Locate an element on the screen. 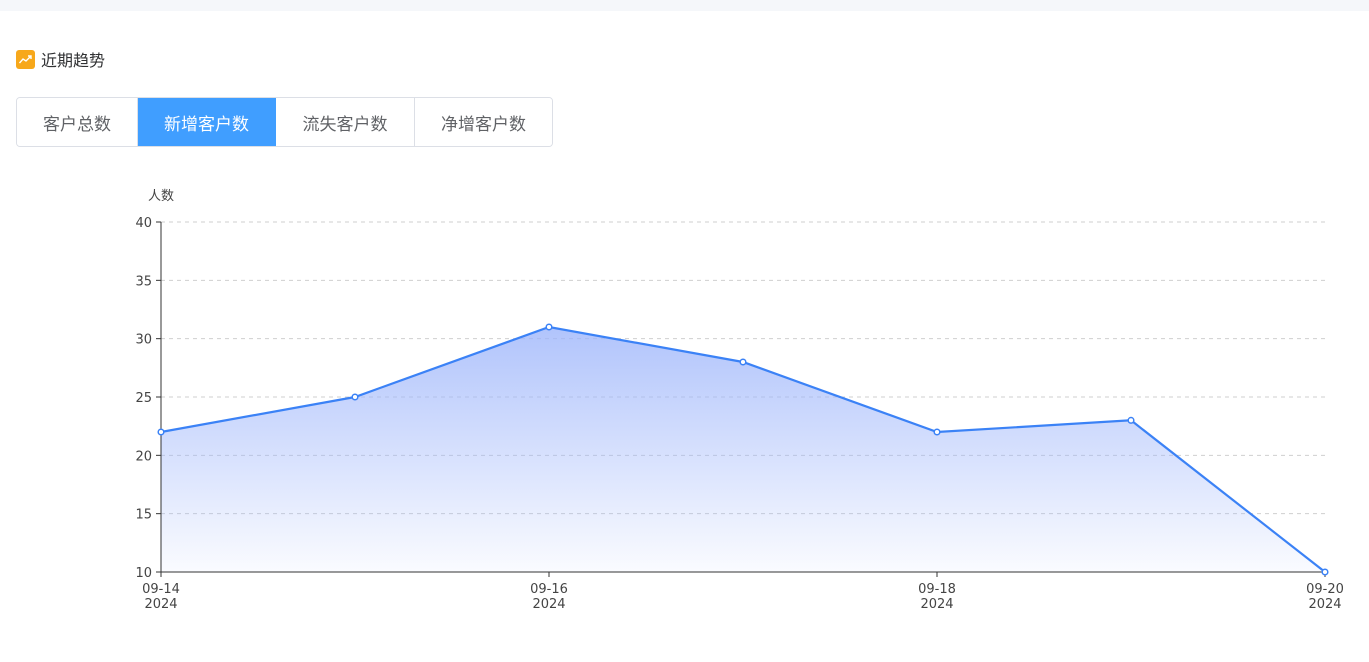 This screenshot has width=1369, height=662. y-tick-label: 40 is located at coordinates (143, 223).